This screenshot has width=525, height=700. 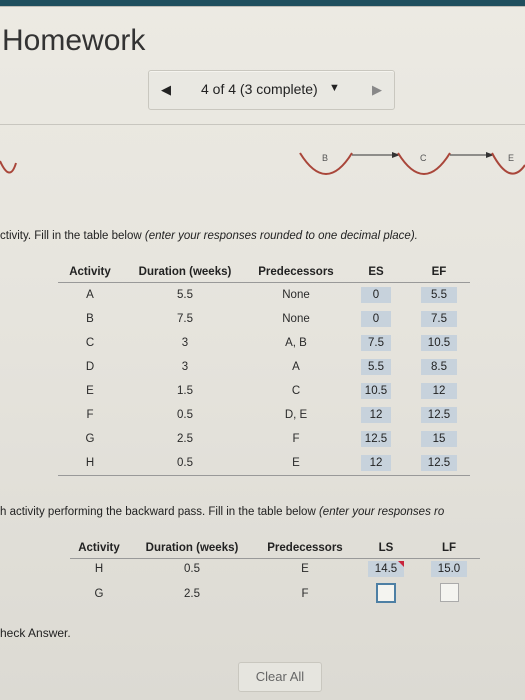 I want to click on lf-cell, so click(x=449, y=594).